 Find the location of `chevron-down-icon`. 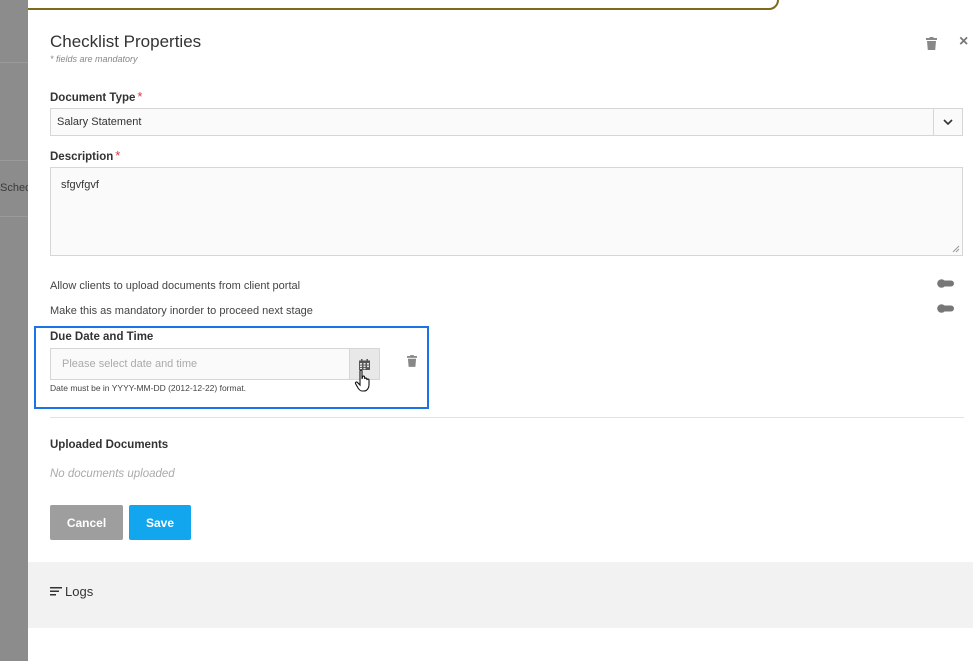

chevron-down-icon is located at coordinates (947, 122).